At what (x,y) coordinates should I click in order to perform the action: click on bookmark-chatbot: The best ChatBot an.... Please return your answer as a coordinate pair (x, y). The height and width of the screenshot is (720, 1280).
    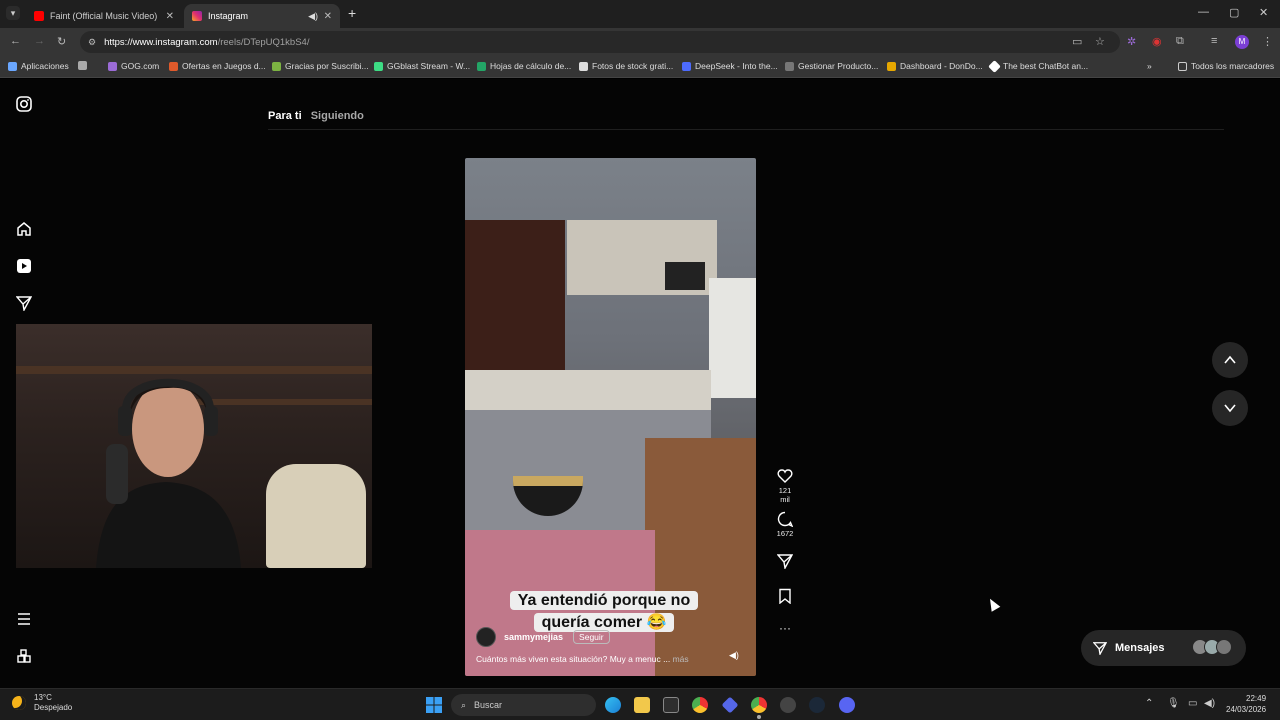
    Looking at the image, I should click on (1038, 66).